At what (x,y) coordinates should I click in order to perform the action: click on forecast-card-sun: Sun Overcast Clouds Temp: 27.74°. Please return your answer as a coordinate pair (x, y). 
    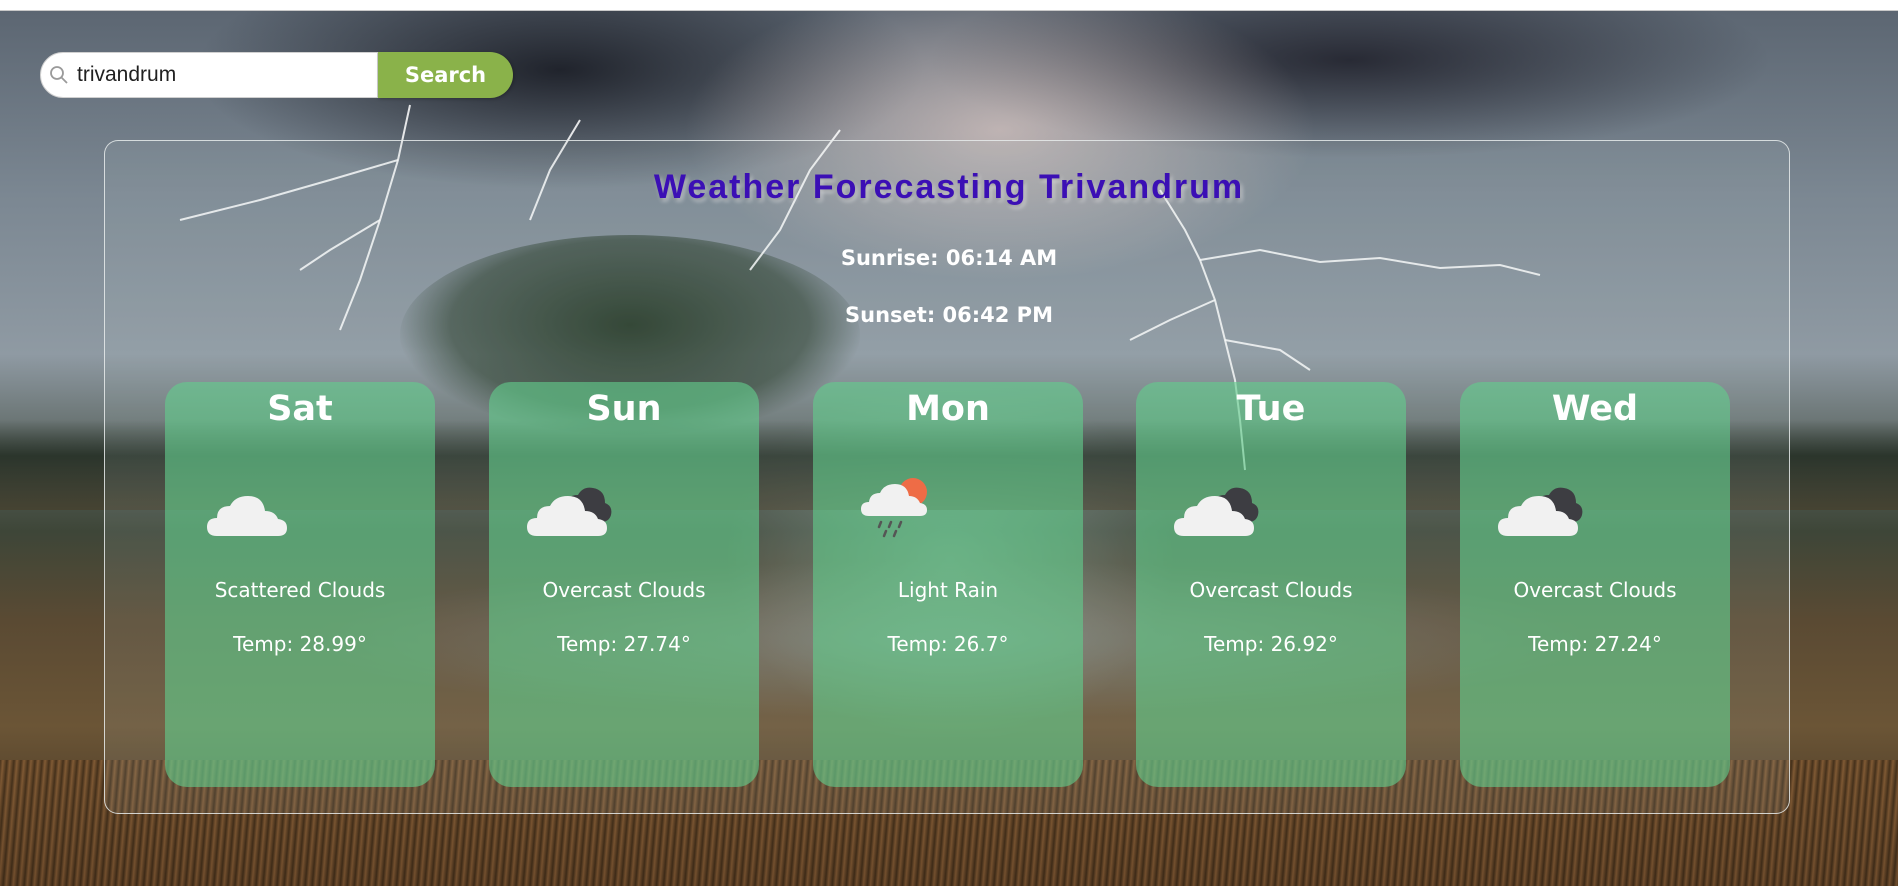
    Looking at the image, I should click on (624, 584).